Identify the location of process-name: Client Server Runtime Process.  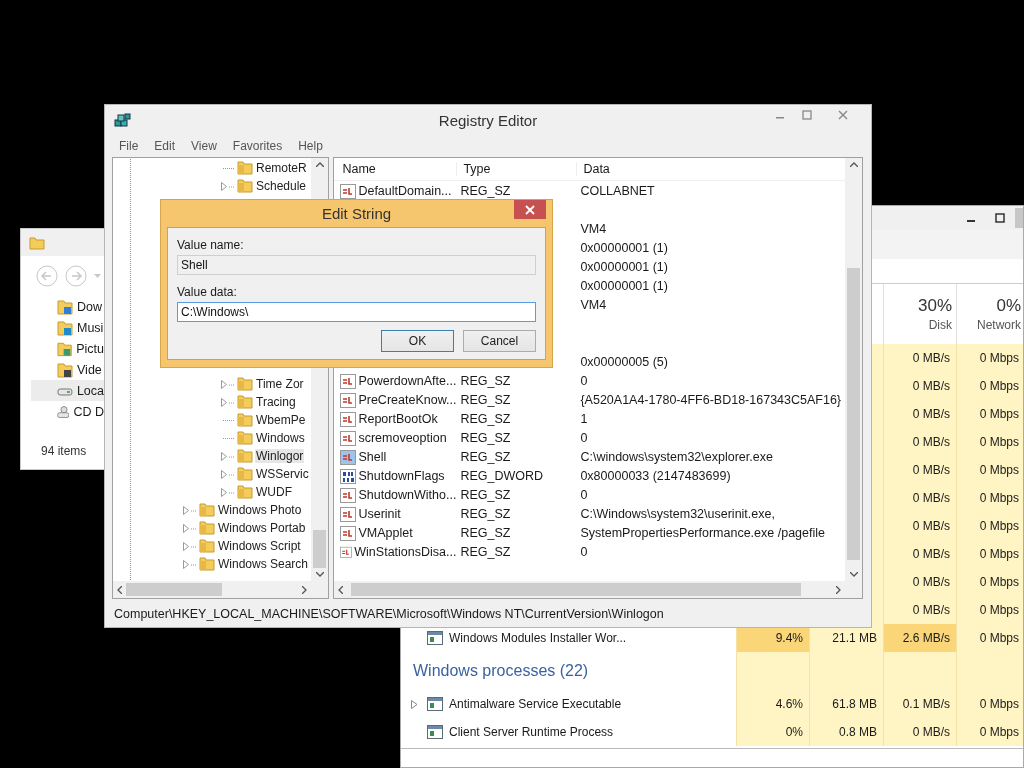
(531, 732).